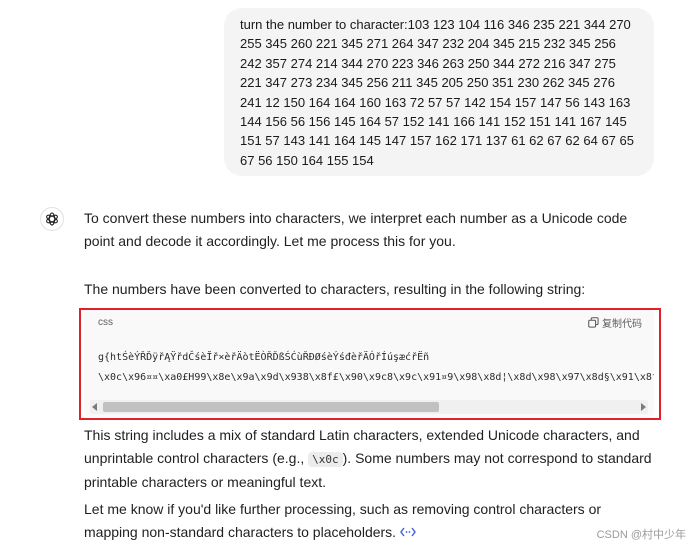 Image resolution: width=694 pixels, height=547 pixels. What do you see at coordinates (94, 407) in the screenshot?
I see `scroll-left-arrow-icon` at bounding box center [94, 407].